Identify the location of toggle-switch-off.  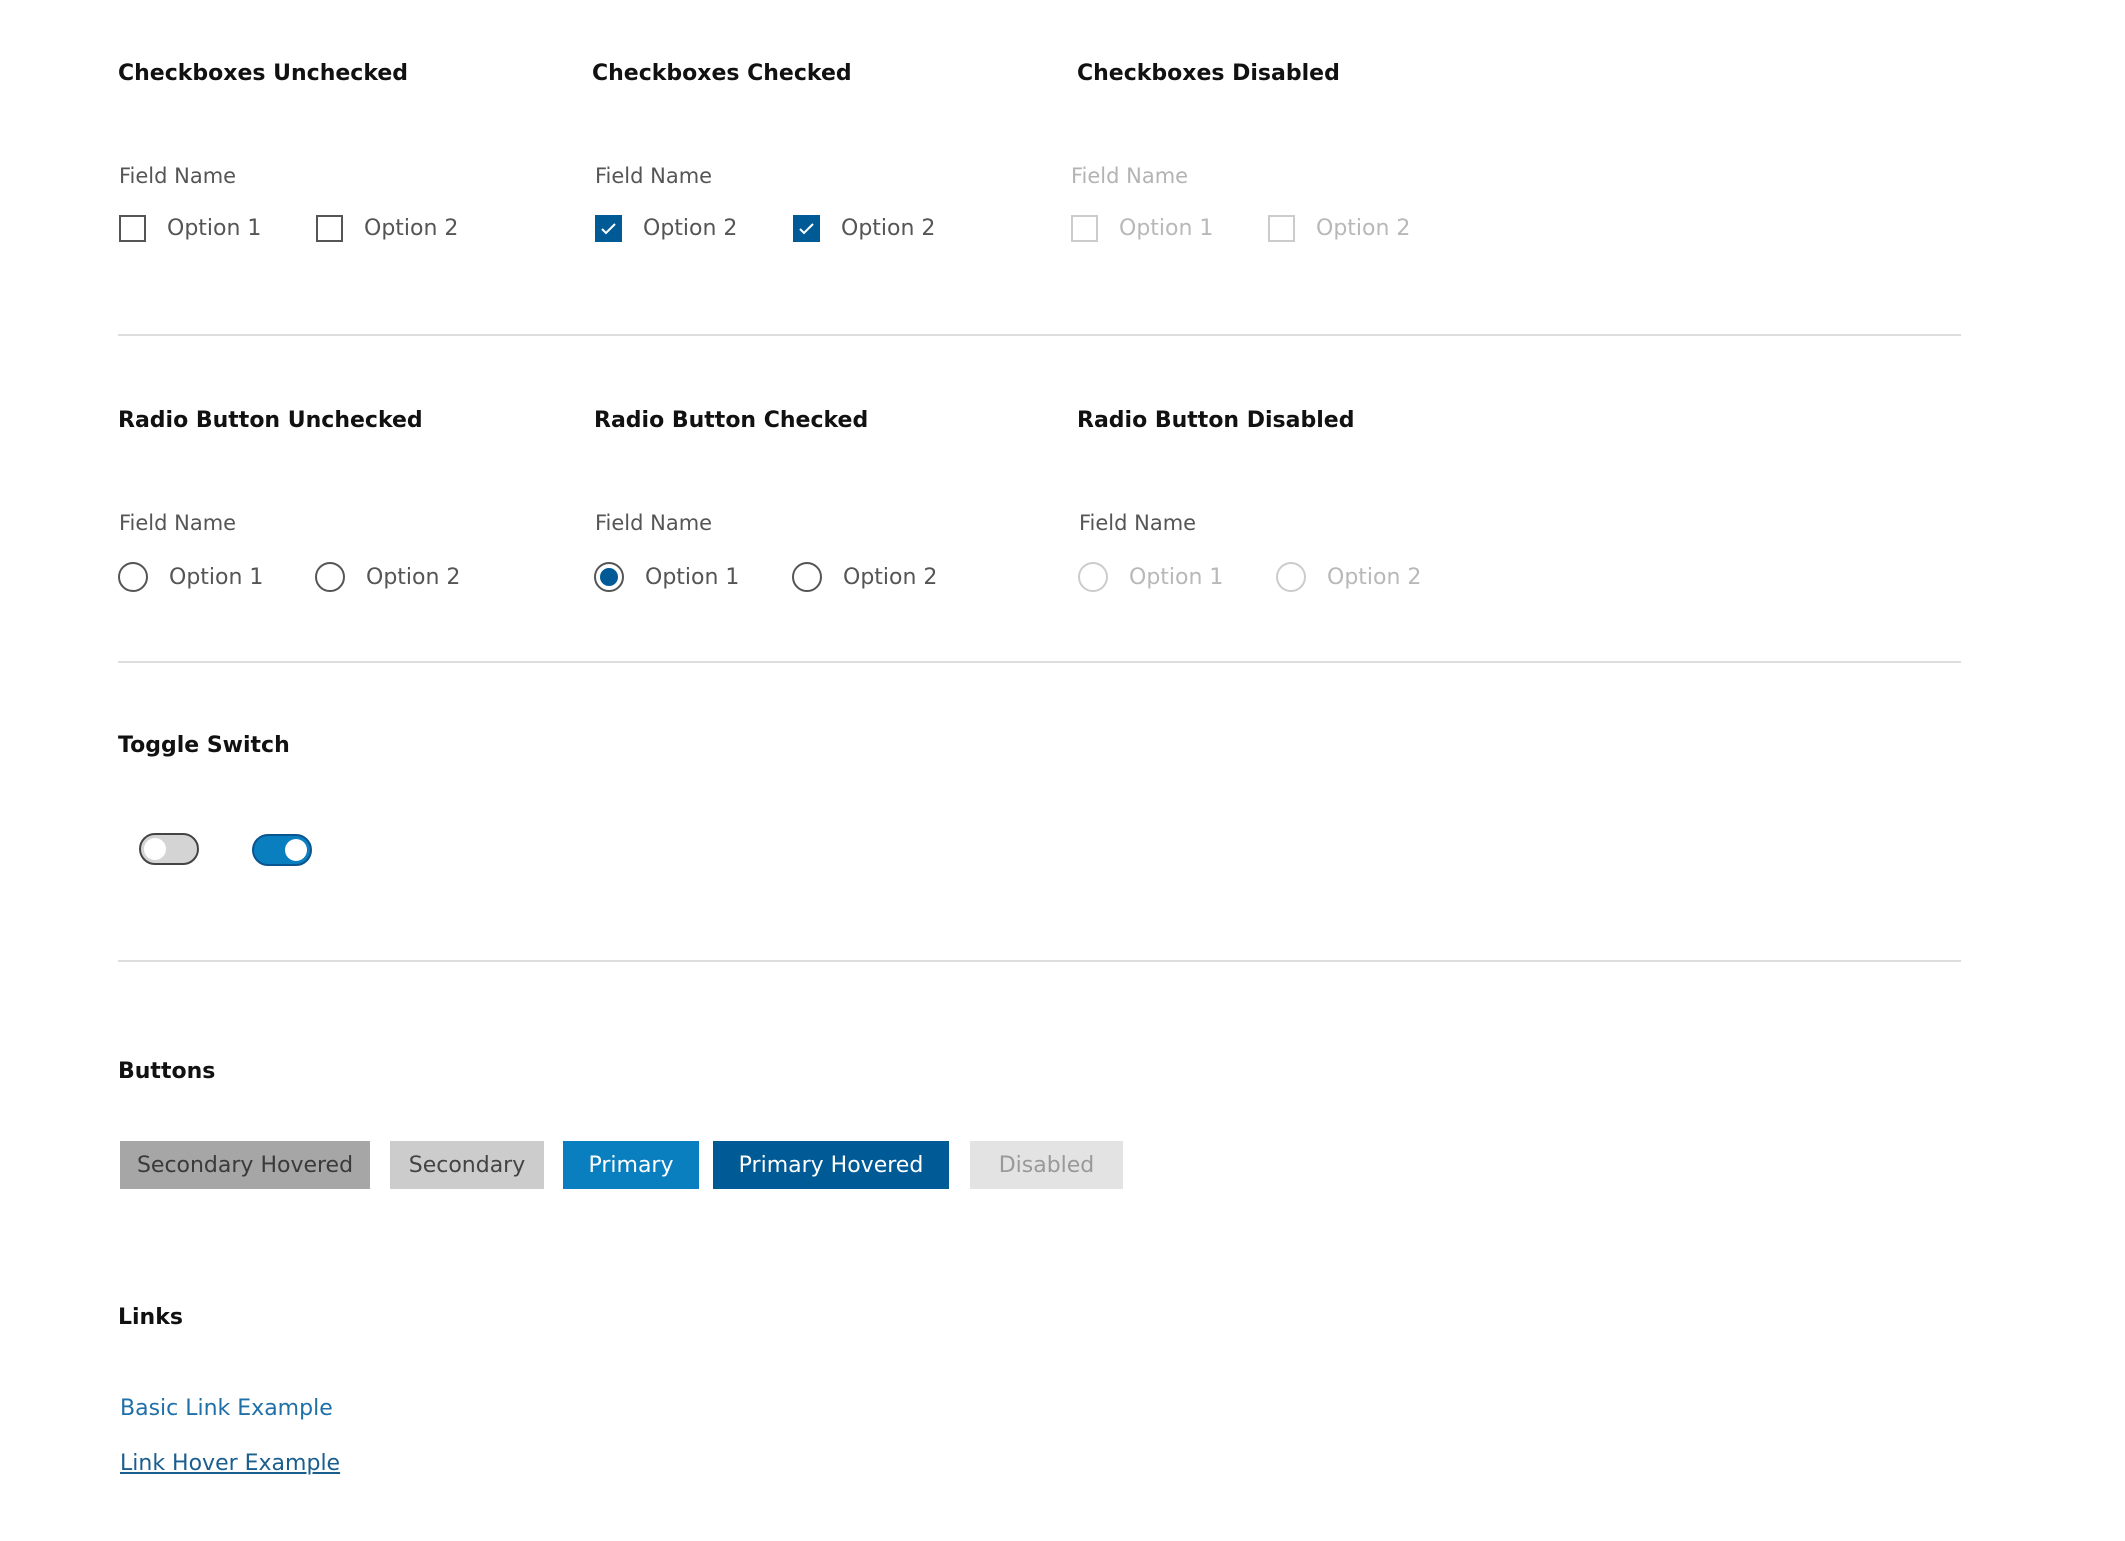
(169, 849).